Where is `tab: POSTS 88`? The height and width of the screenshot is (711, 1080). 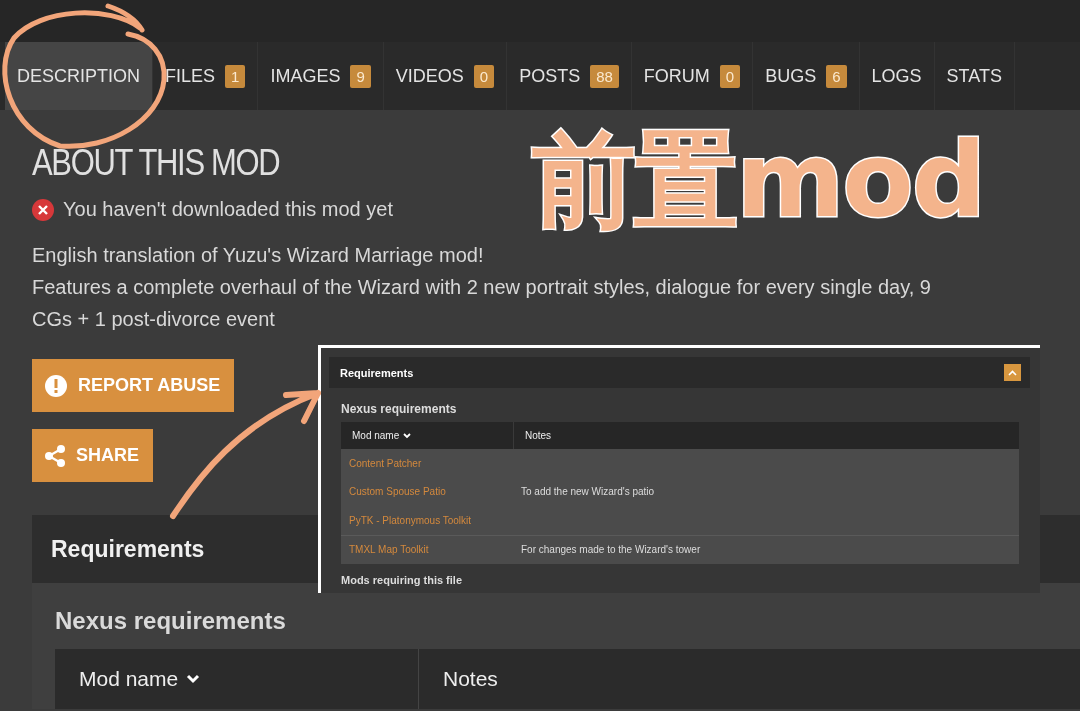
tab: POSTS 88 is located at coordinates (569, 76).